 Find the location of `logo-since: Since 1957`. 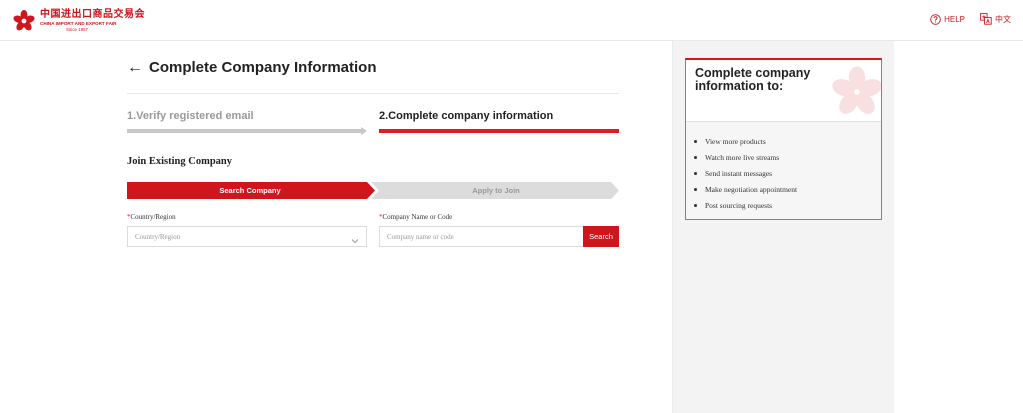

logo-since: Since 1957 is located at coordinates (77, 29).